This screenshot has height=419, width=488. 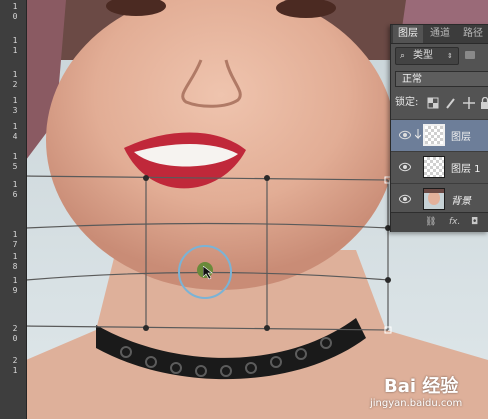 What do you see at coordinates (451, 103) in the screenshot?
I see `lock-brush-icon` at bounding box center [451, 103].